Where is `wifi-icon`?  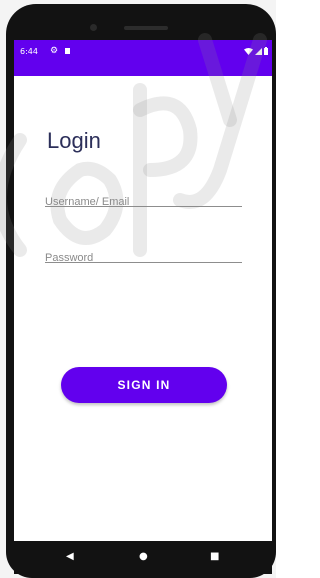 wifi-icon is located at coordinates (248, 51).